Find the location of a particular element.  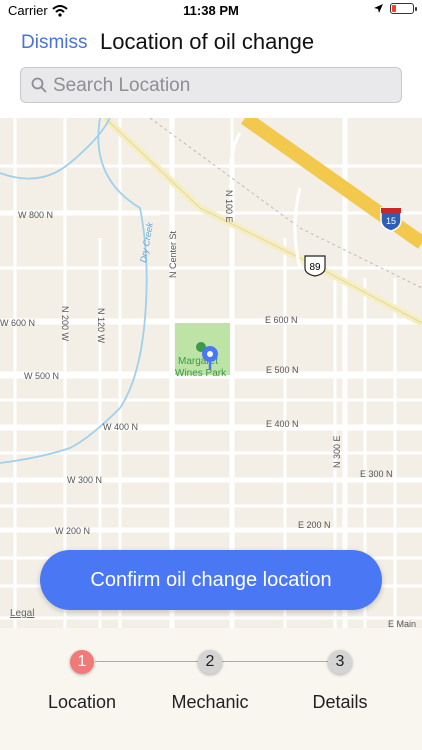

step-2-label: Mechanic is located at coordinates (210, 702).